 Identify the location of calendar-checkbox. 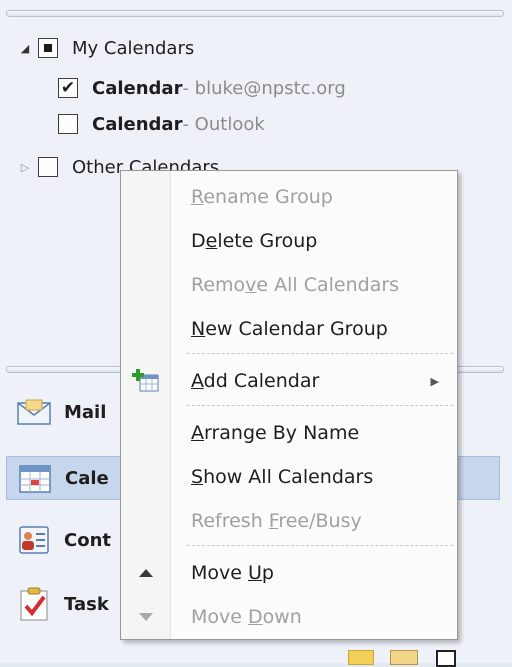
(68, 124).